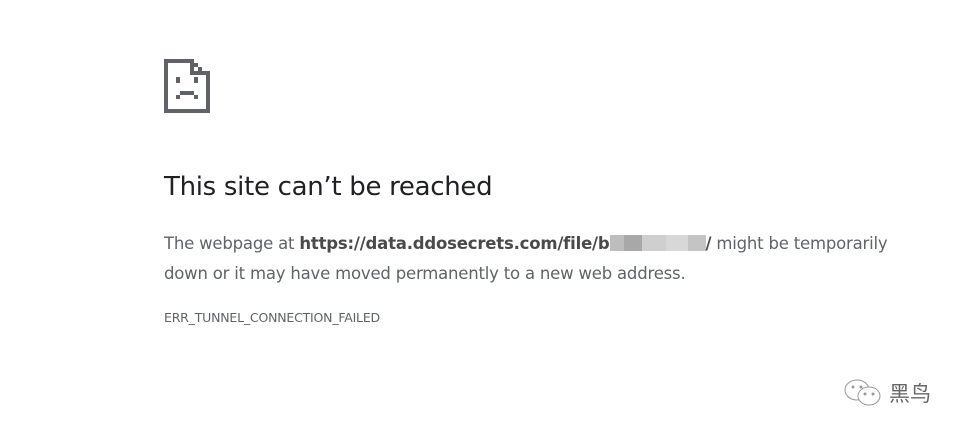 The width and height of the screenshot is (968, 439). I want to click on redacted-url-part, so click(657, 243).